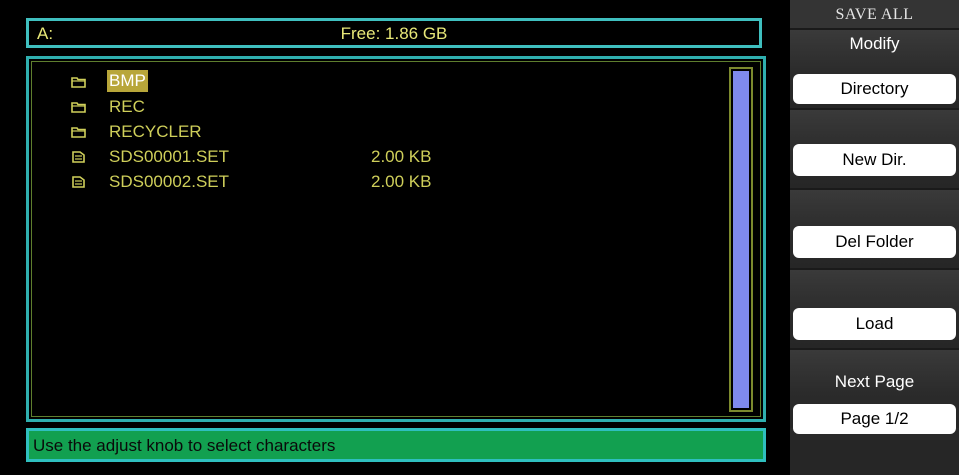 This screenshot has height=475, width=959. I want to click on free-space-label: Free: 1.86 GB, so click(394, 33).